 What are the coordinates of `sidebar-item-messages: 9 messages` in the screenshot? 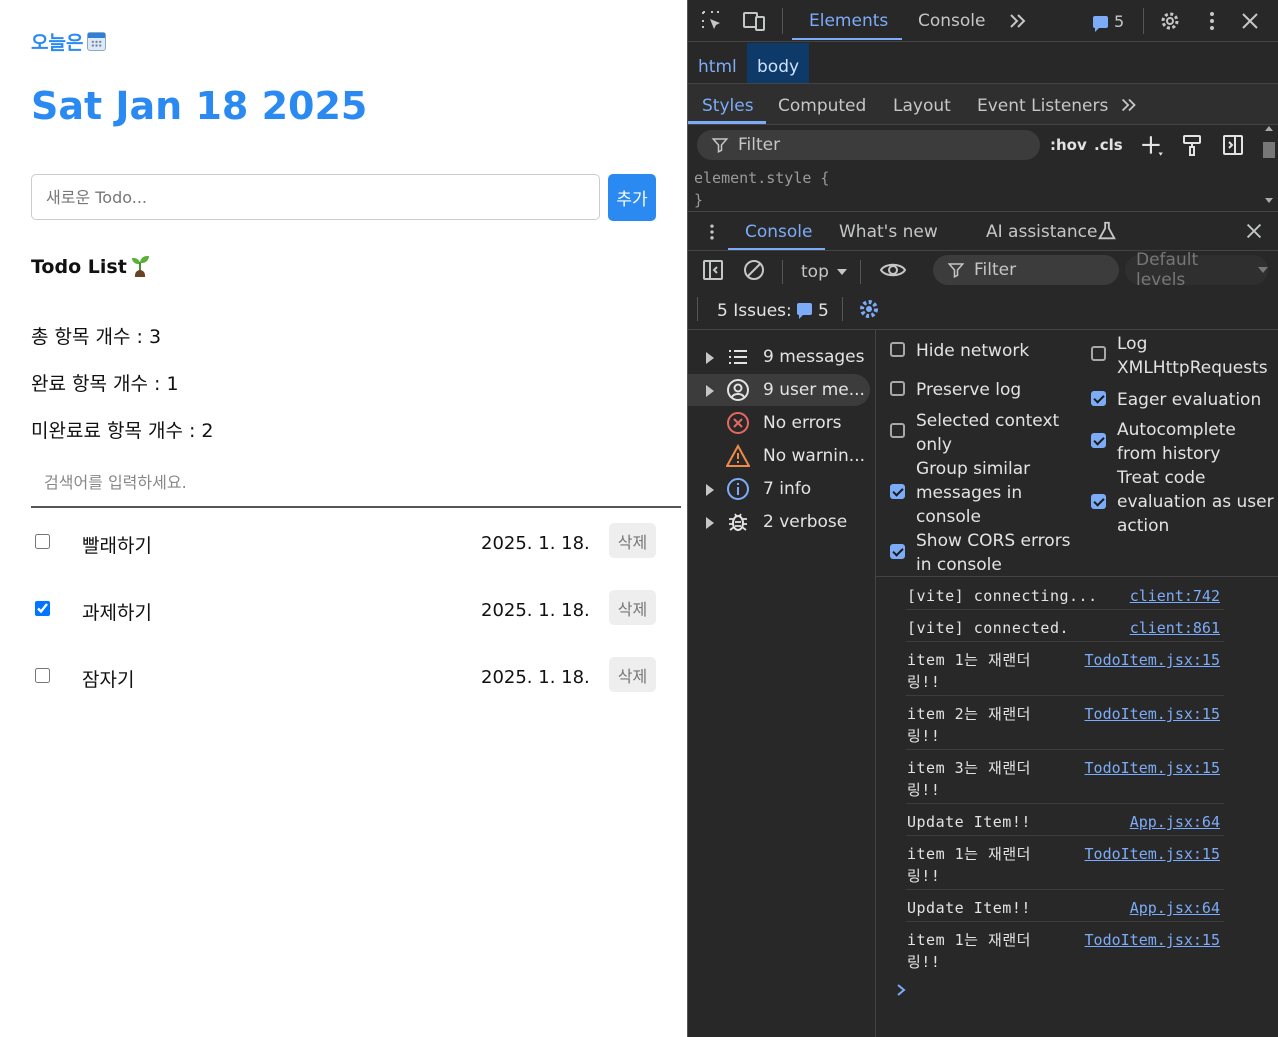 It's located at (779, 357).